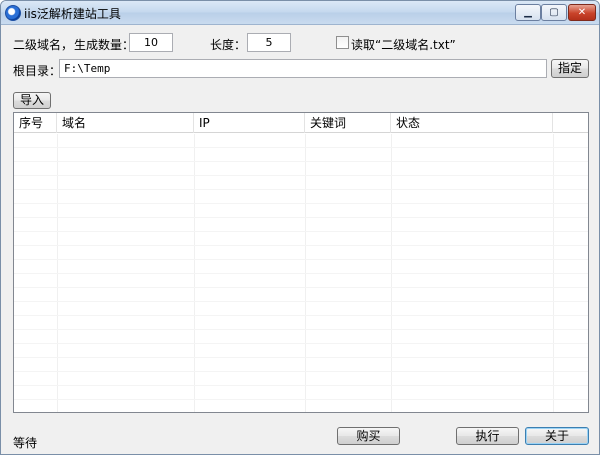 The width and height of the screenshot is (600, 455). I want to click on app-logo-icon, so click(13, 13).